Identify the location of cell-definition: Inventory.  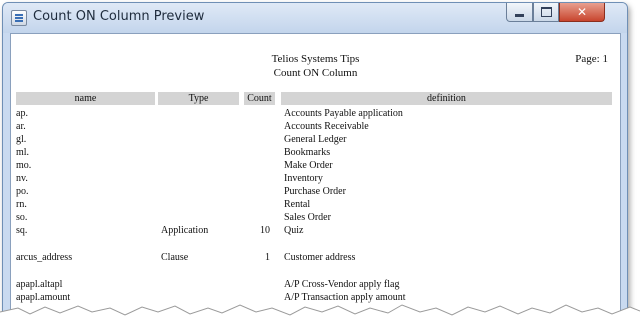
(303, 178).